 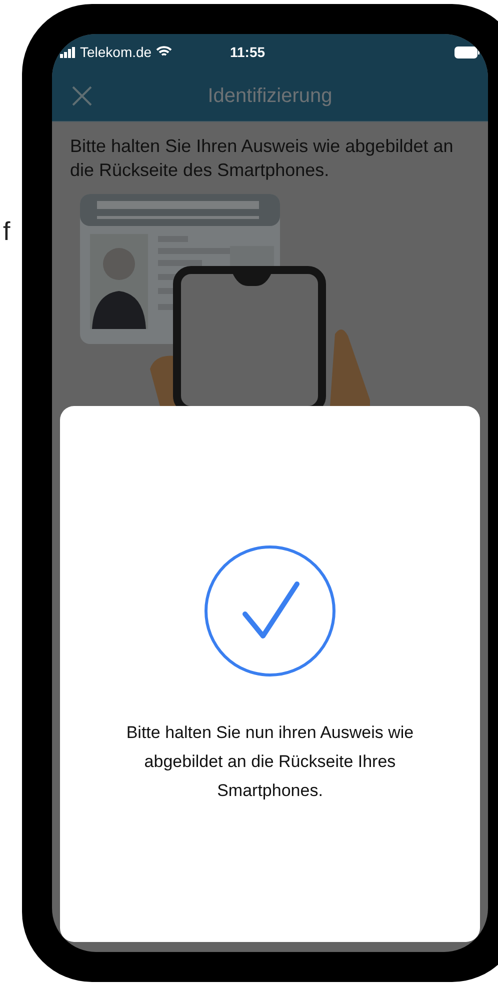 What do you see at coordinates (68, 52) in the screenshot?
I see `signal-icon` at bounding box center [68, 52].